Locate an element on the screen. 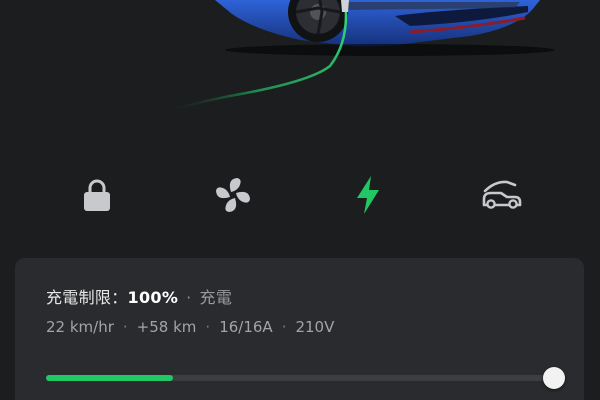 The height and width of the screenshot is (400, 600). charge-rate: 22 km/hr is located at coordinates (80, 327).